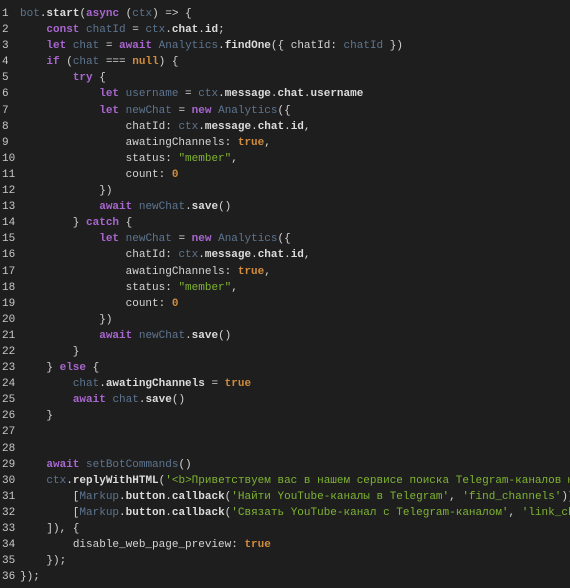 The image size is (570, 588). What do you see at coordinates (285, 62) in the screenshot?
I see `code-line: 4 if (chat === null) {` at bounding box center [285, 62].